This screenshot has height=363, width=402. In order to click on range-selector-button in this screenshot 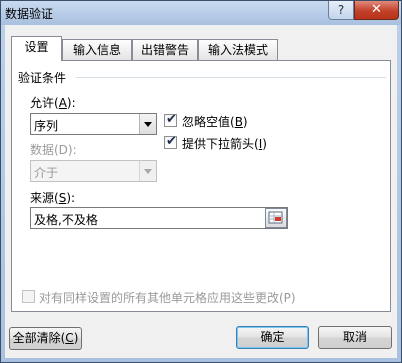, I will do `click(276, 218)`.